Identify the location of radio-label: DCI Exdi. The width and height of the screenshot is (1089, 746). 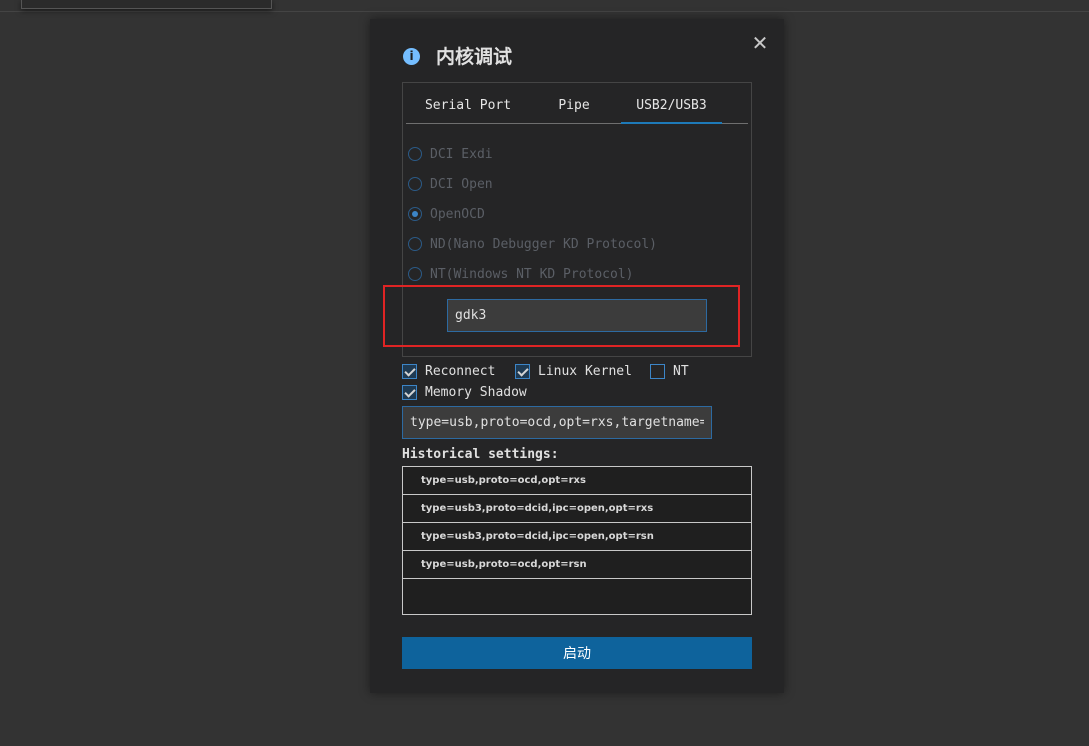
(461, 154).